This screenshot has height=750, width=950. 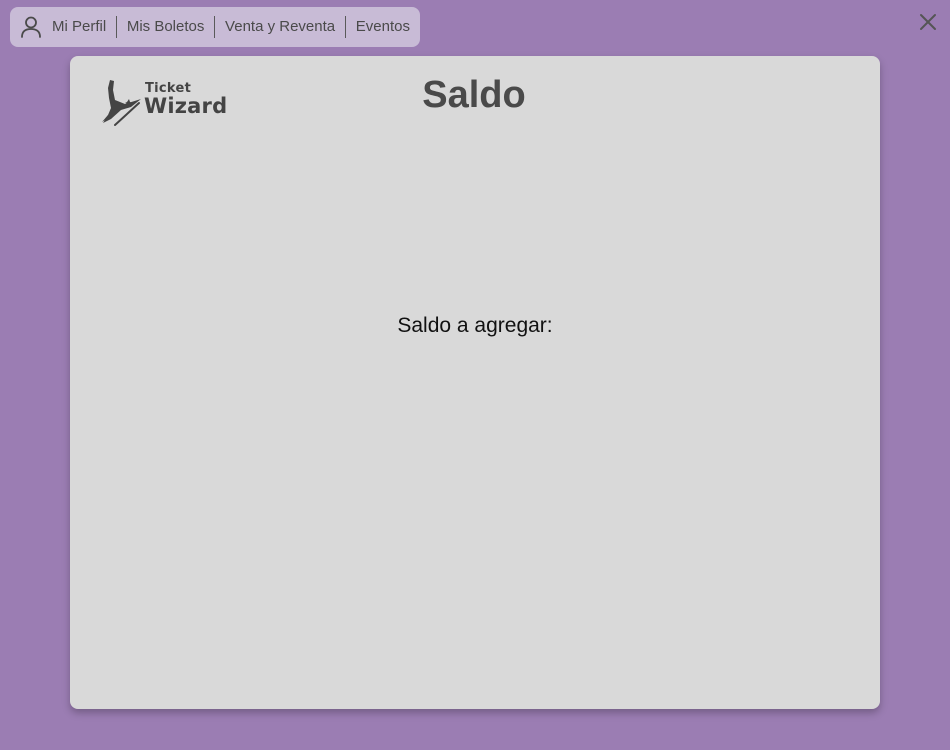 What do you see at coordinates (166, 27) in the screenshot?
I see `nav-item-mis-boletos: Mis Boletos` at bounding box center [166, 27].